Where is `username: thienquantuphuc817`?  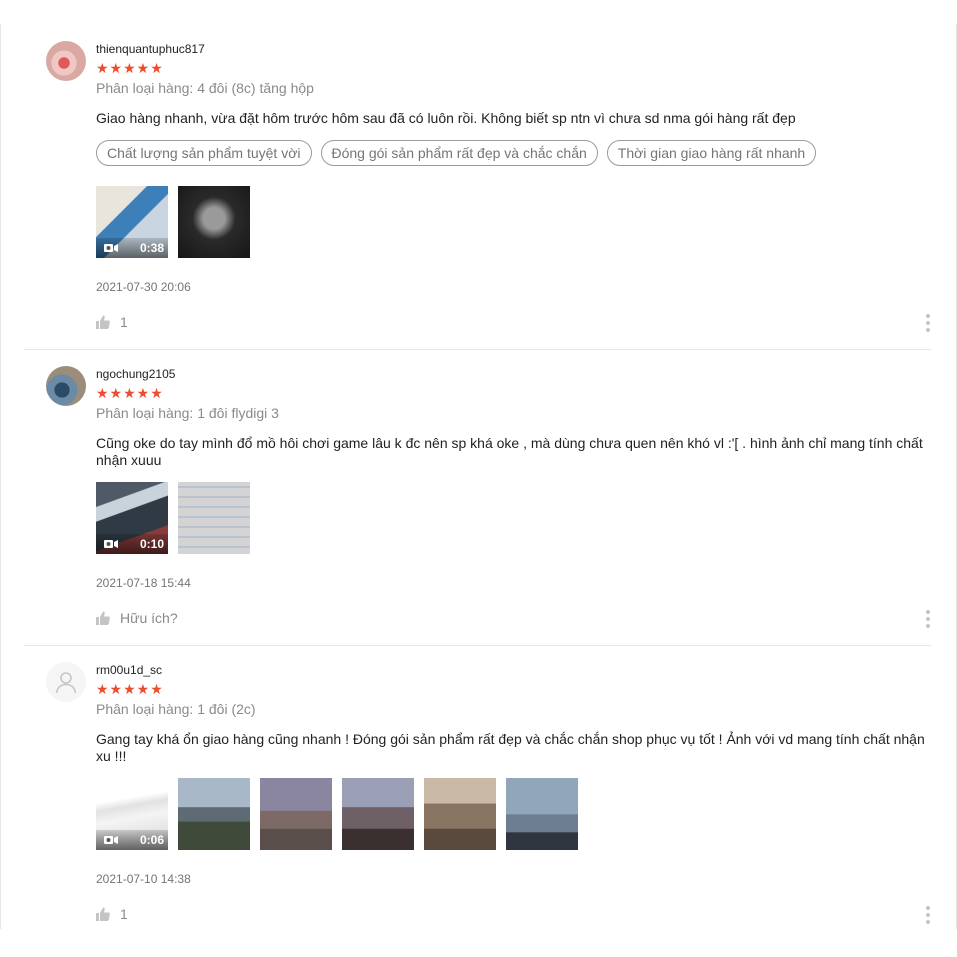
username: thienquantuphuc817 is located at coordinates (150, 49).